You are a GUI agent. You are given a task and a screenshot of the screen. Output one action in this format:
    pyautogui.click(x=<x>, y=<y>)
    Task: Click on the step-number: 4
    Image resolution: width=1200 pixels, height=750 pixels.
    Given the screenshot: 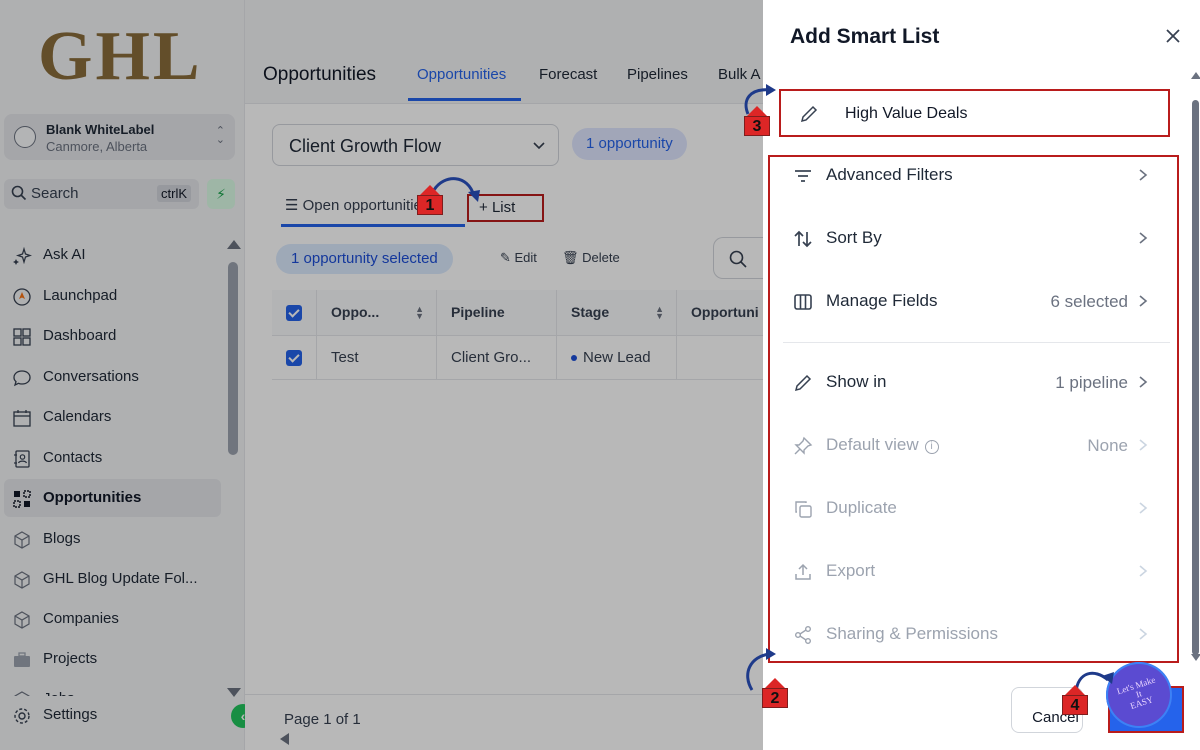 What is the action you would take?
    pyautogui.click(x=1075, y=705)
    